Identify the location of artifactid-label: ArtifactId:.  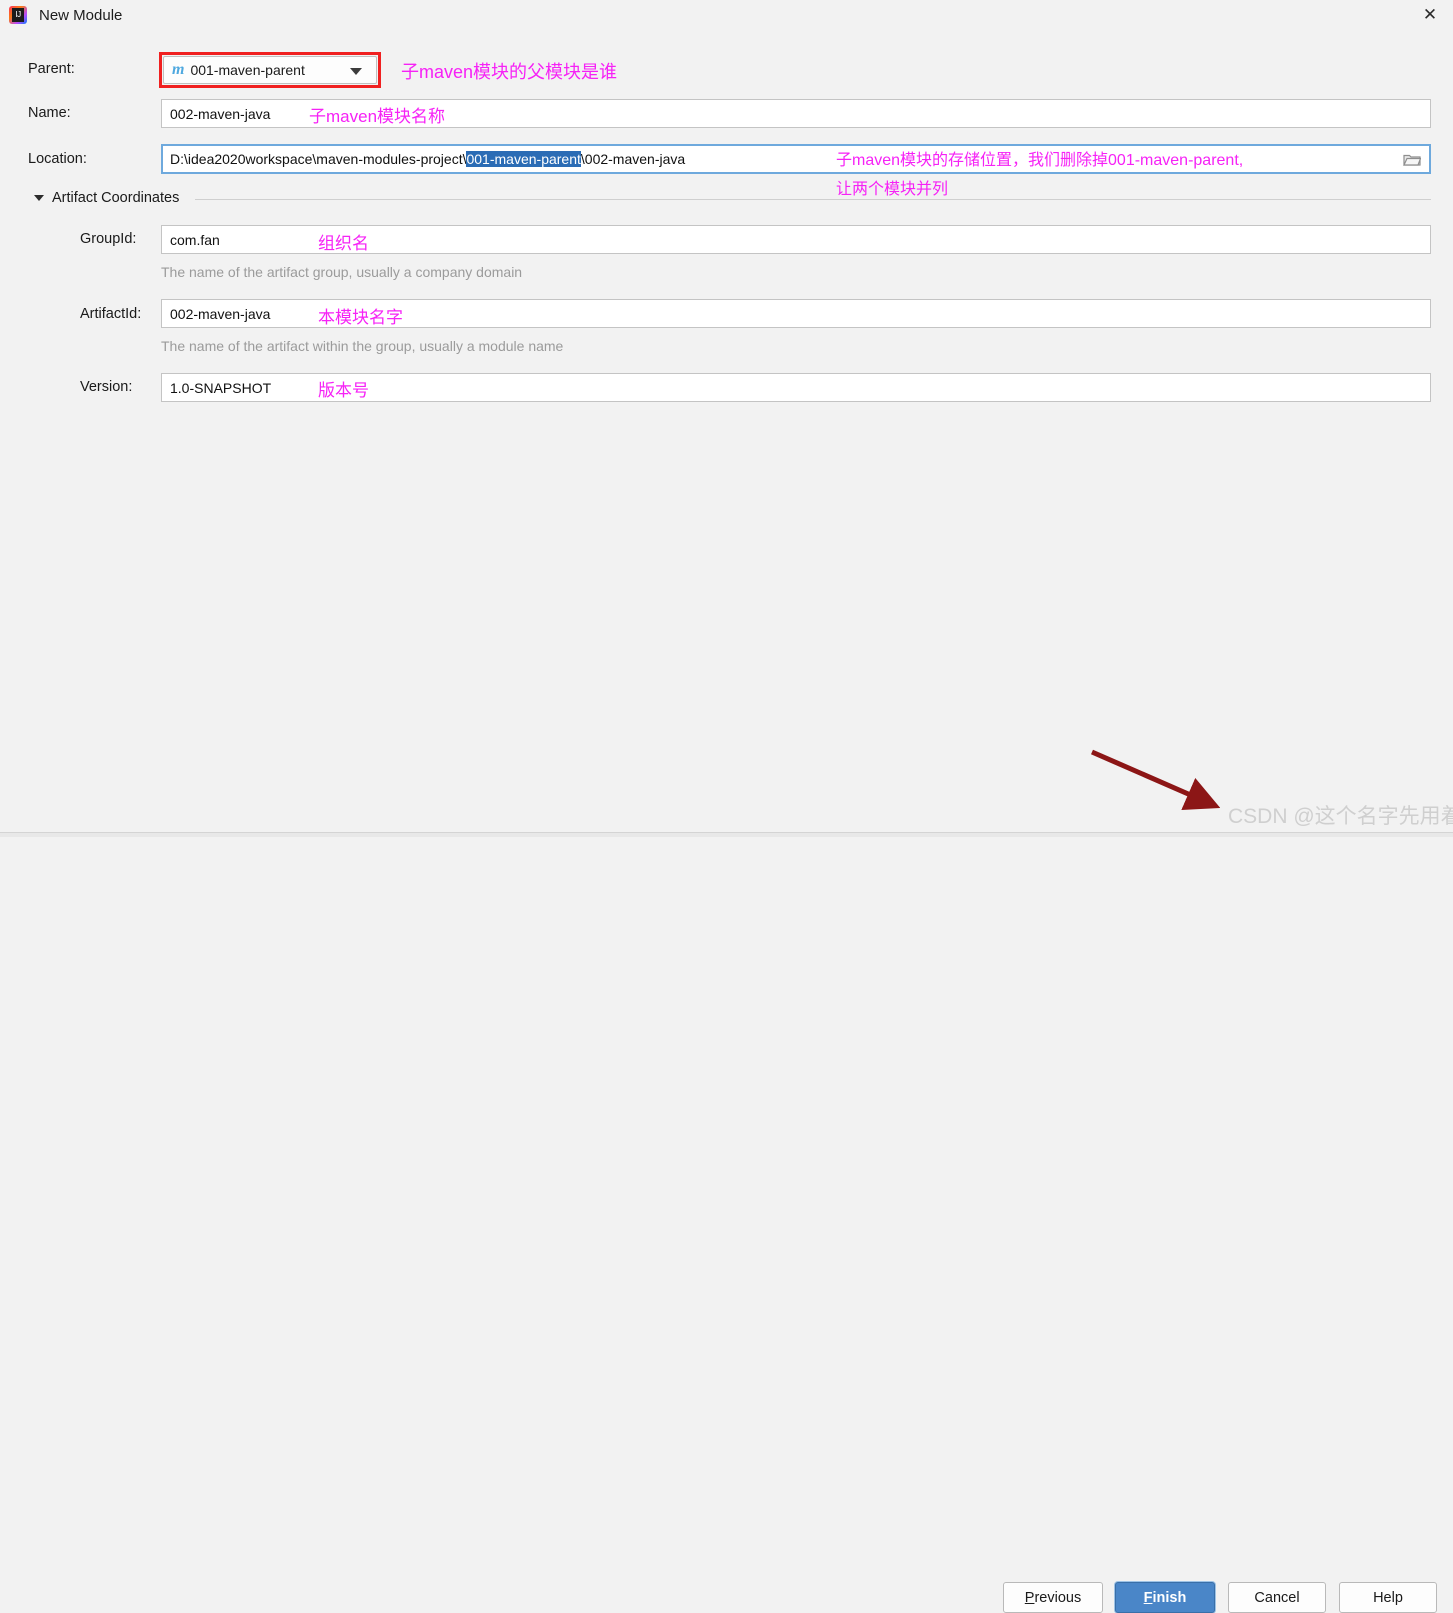
(111, 314).